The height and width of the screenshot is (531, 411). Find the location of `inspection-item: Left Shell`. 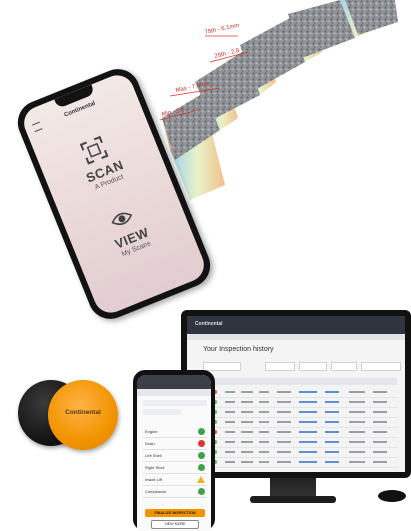

inspection-item: Left Shell is located at coordinates (175, 456).